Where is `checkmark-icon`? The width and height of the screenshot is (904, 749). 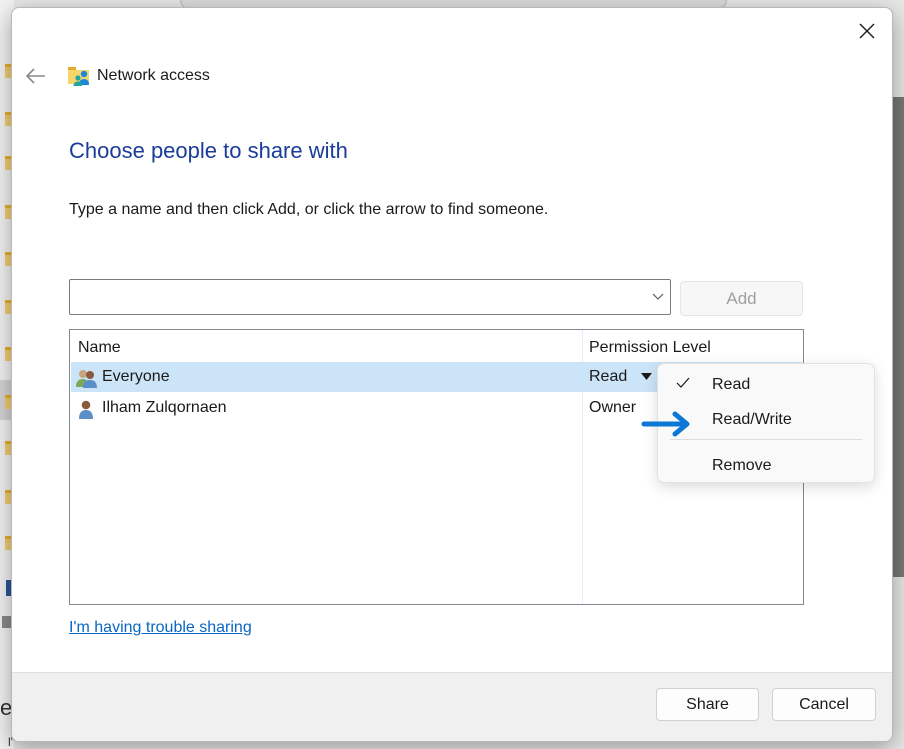
checkmark-icon is located at coordinates (683, 382).